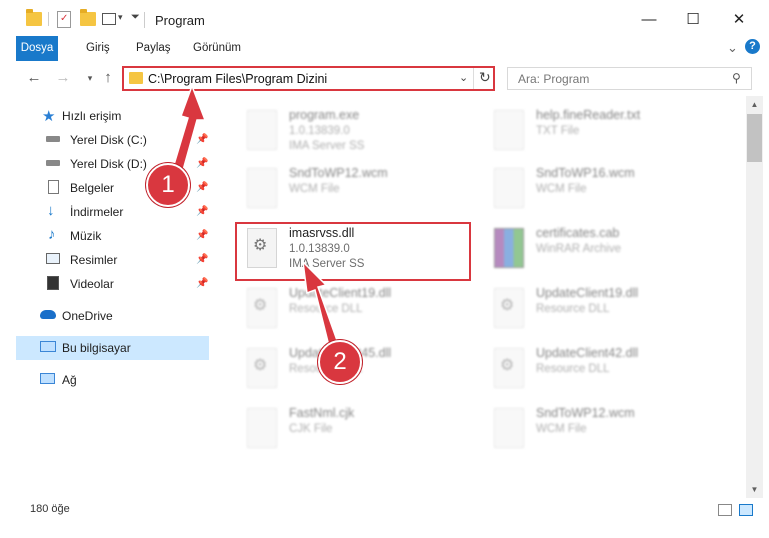 The width and height of the screenshot is (769, 538). What do you see at coordinates (340, 362) in the screenshot?
I see `step-2-callout: 2` at bounding box center [340, 362].